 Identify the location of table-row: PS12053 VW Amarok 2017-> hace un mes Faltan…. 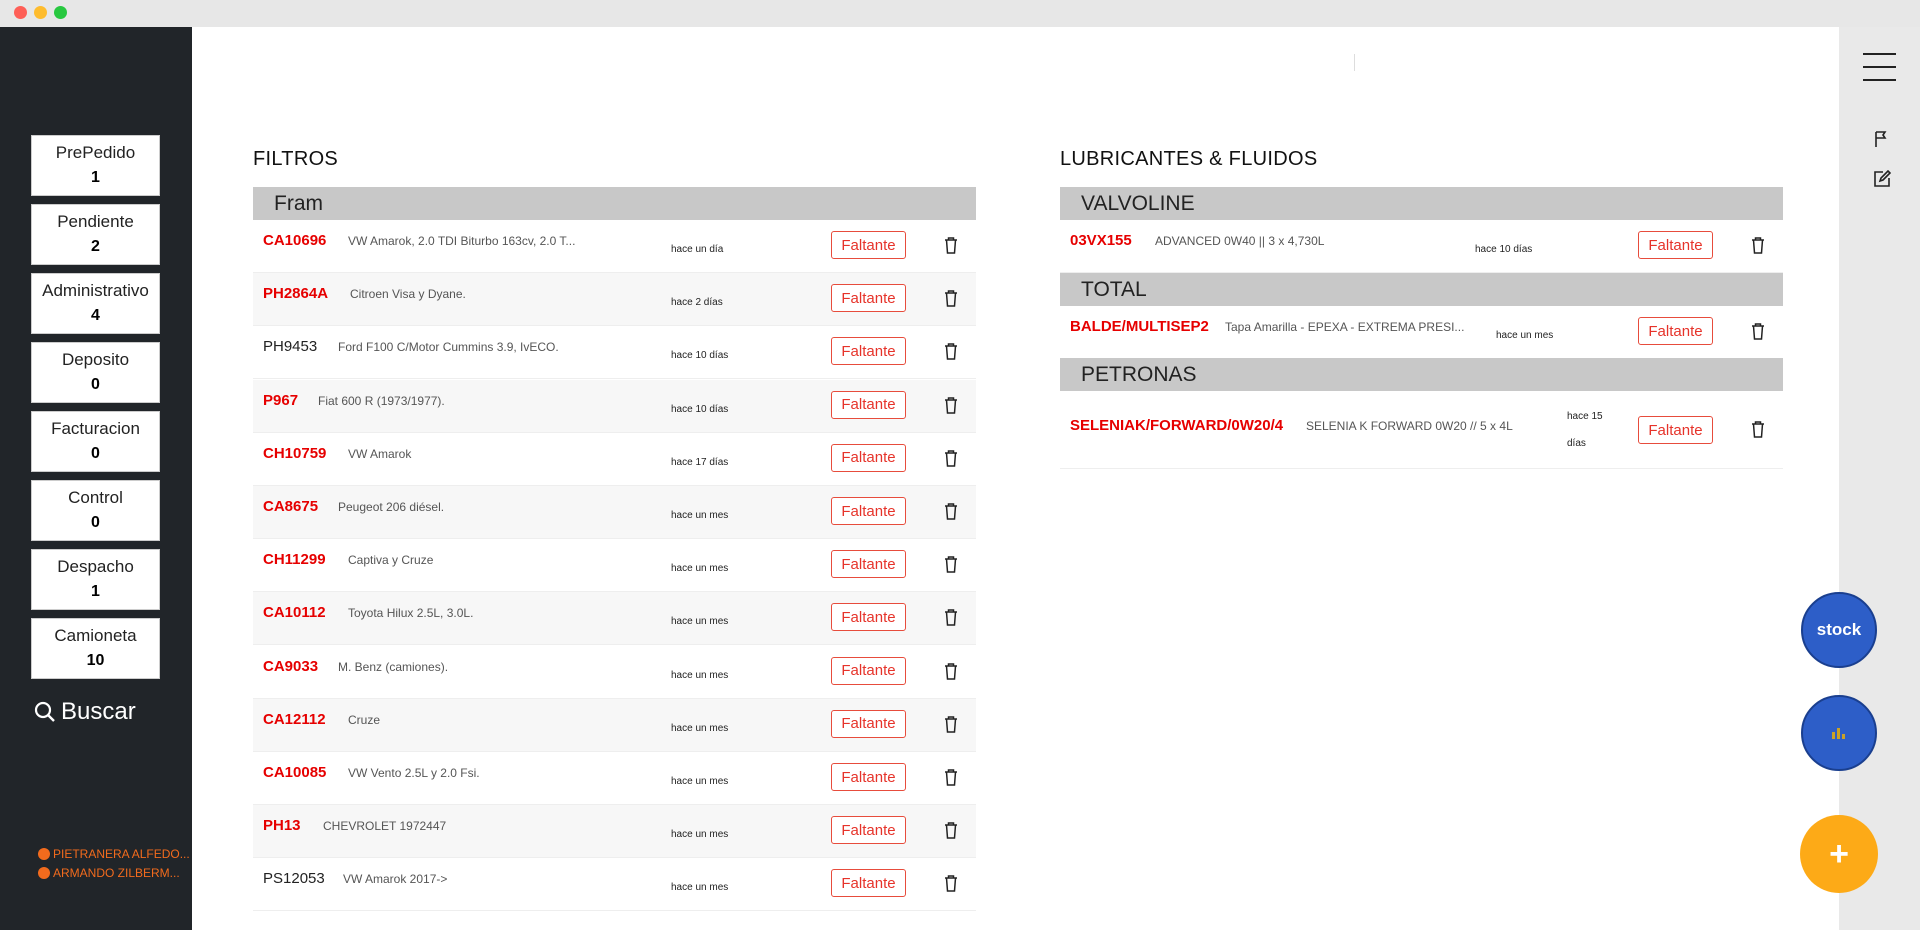
(614, 885).